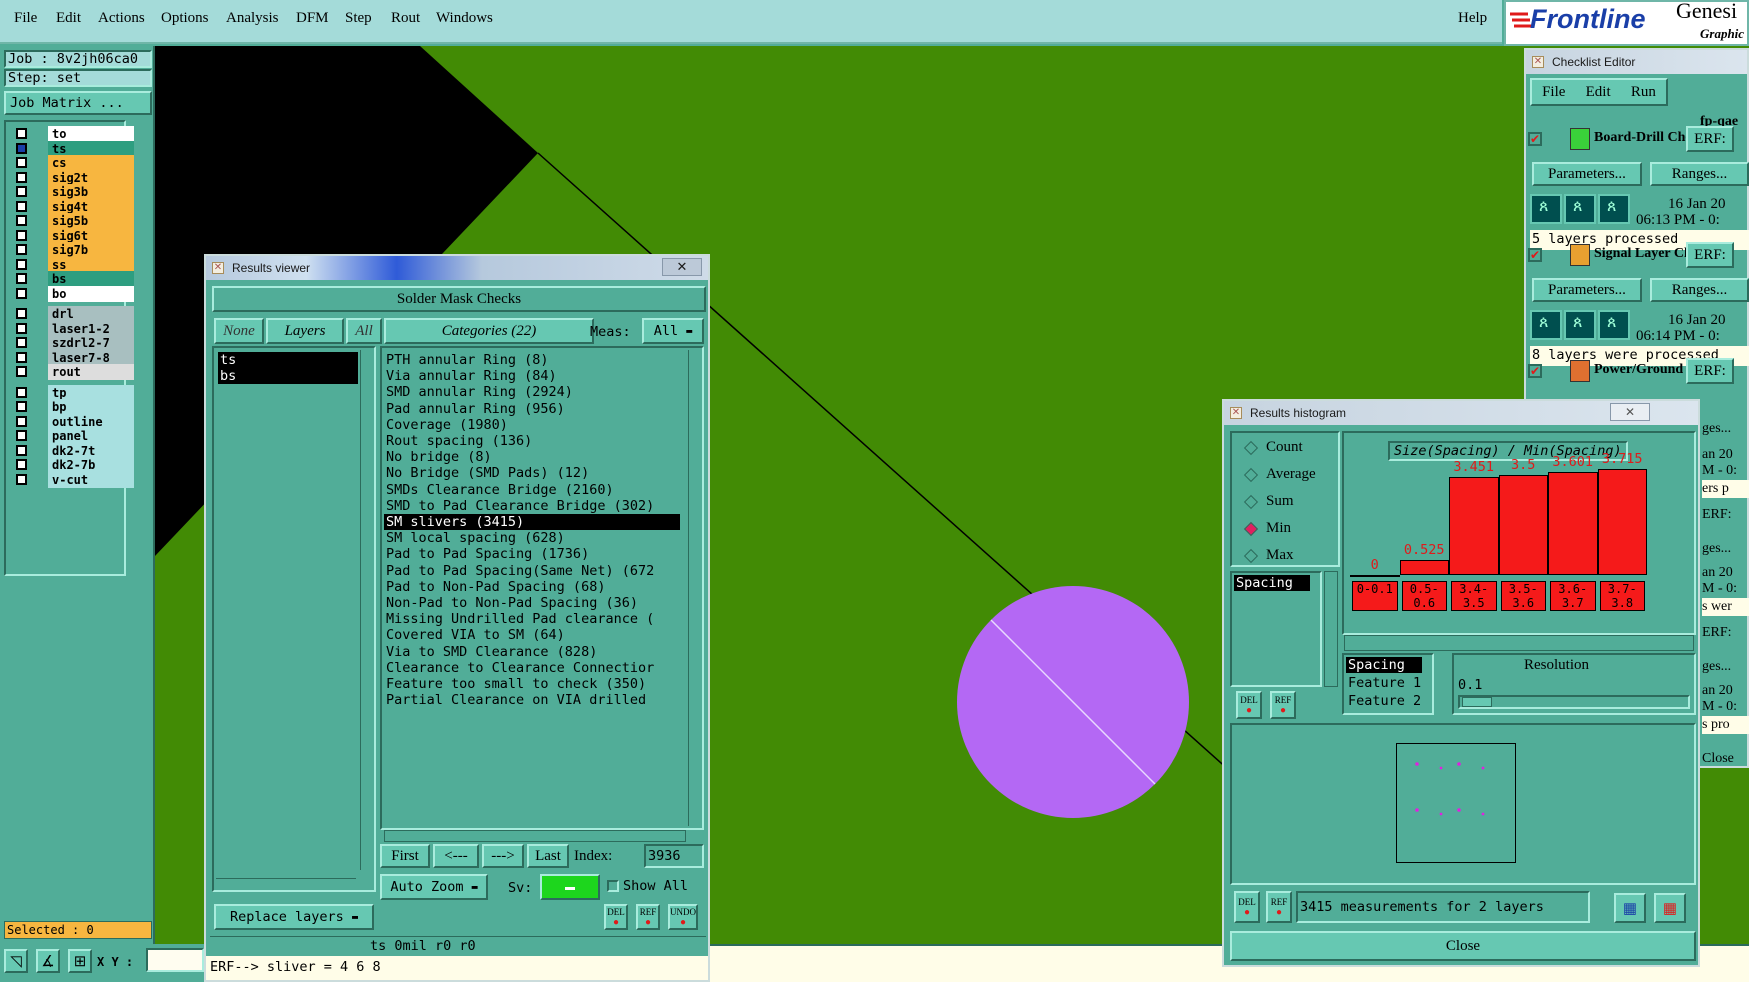  Describe the element at coordinates (91, 293) in the screenshot. I see `layer-name: bo` at that location.